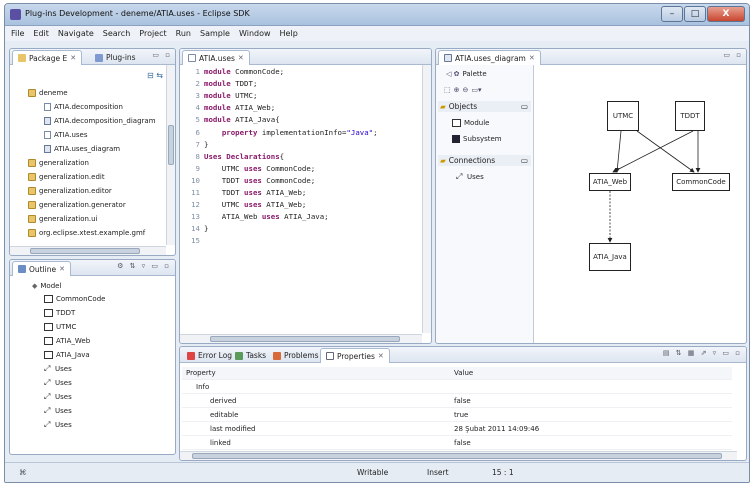 The width and height of the screenshot is (754, 486). Describe the element at coordinates (726, 14) in the screenshot. I see `close-button: X` at that location.